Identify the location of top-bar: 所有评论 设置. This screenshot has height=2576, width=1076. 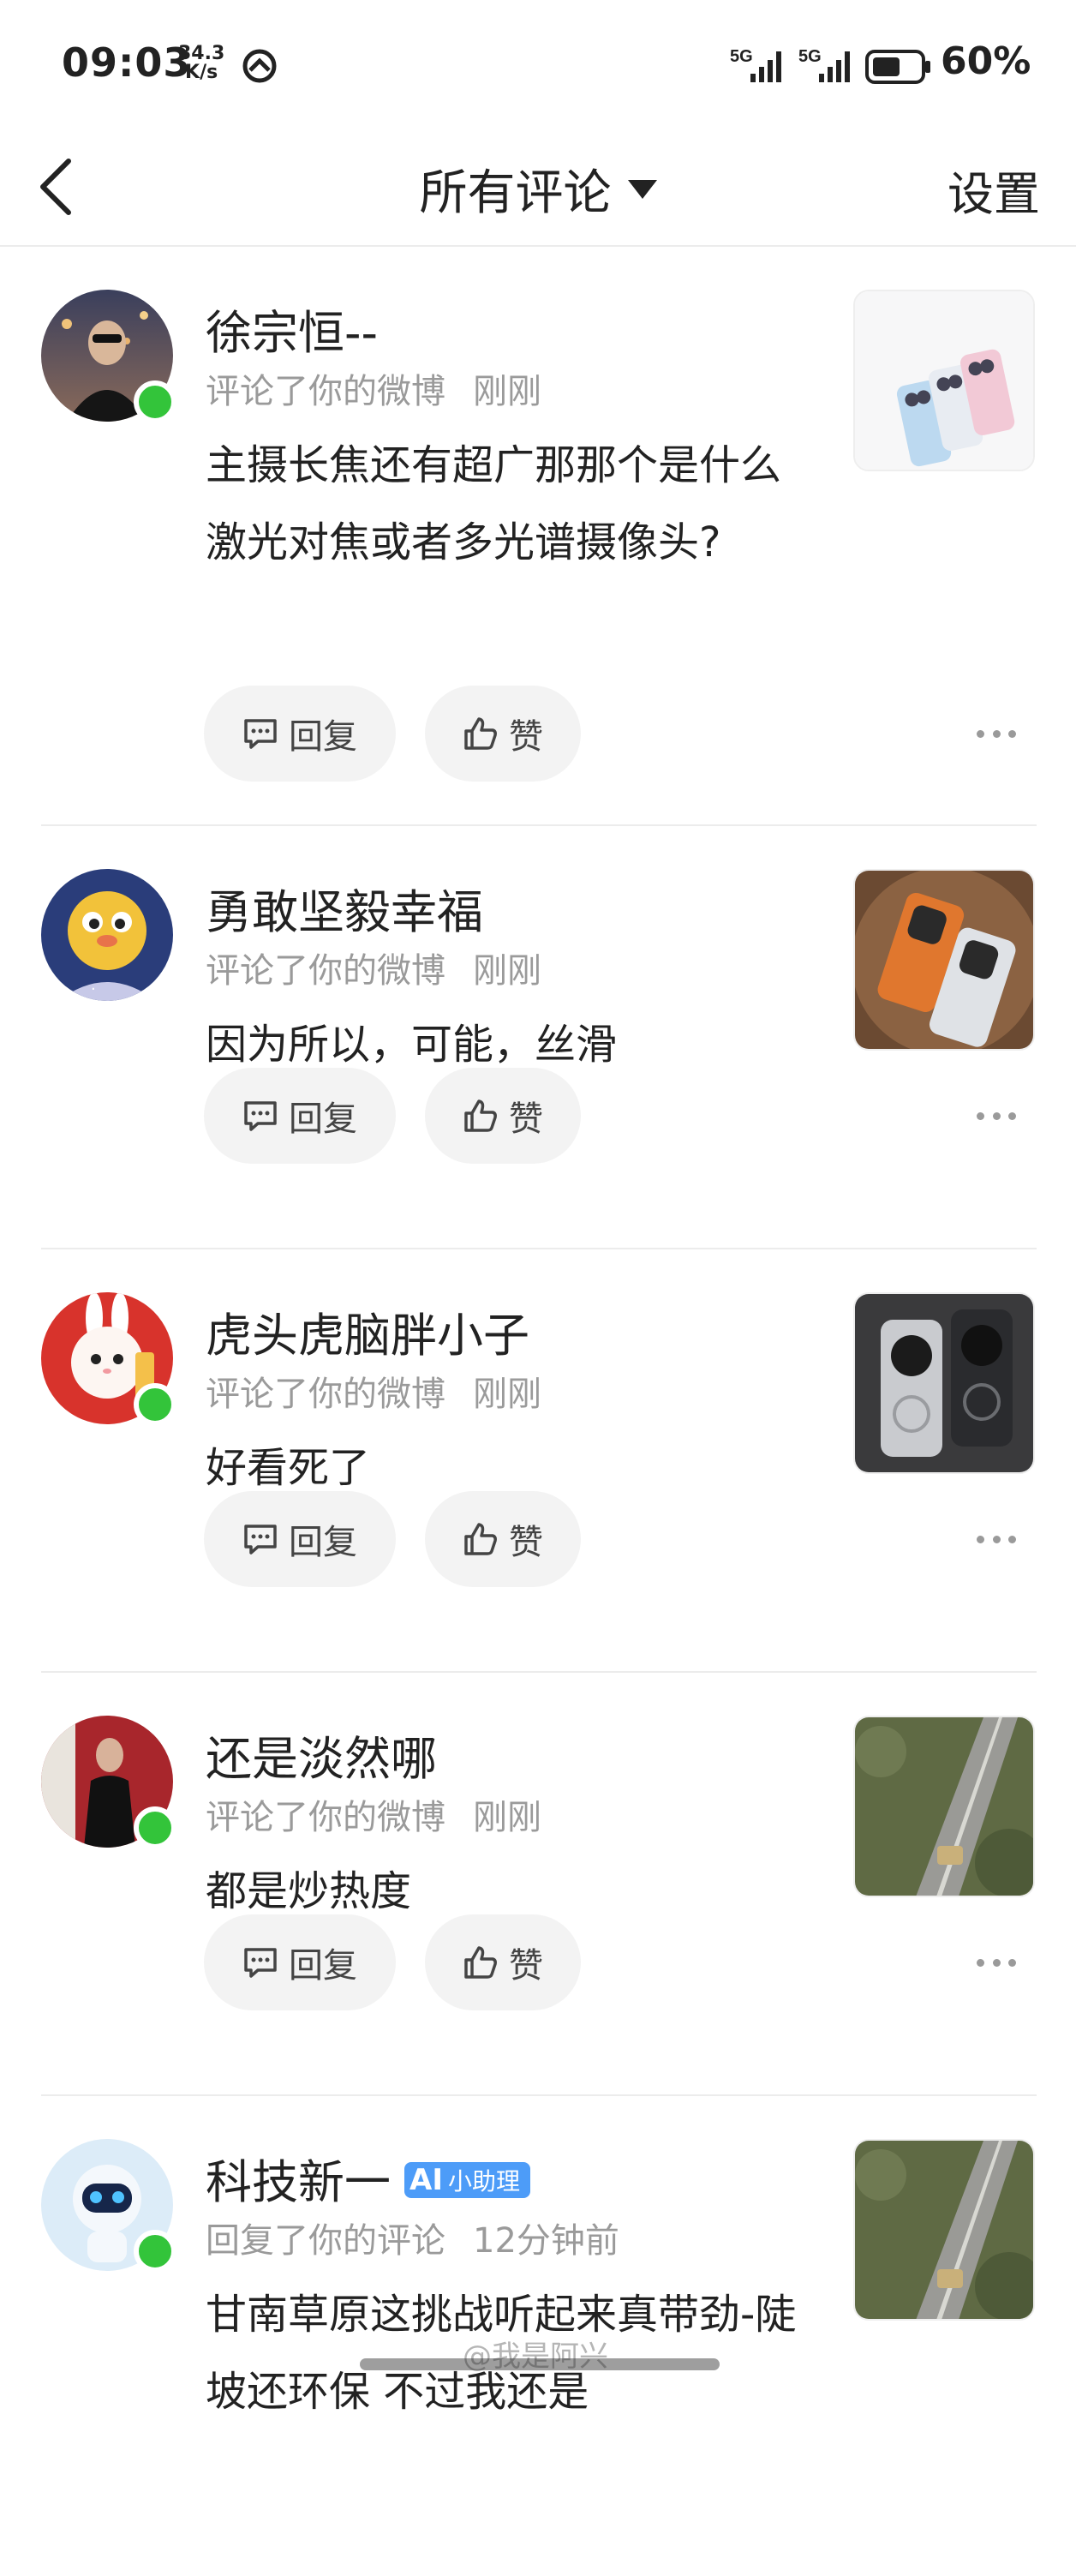
(538, 188).